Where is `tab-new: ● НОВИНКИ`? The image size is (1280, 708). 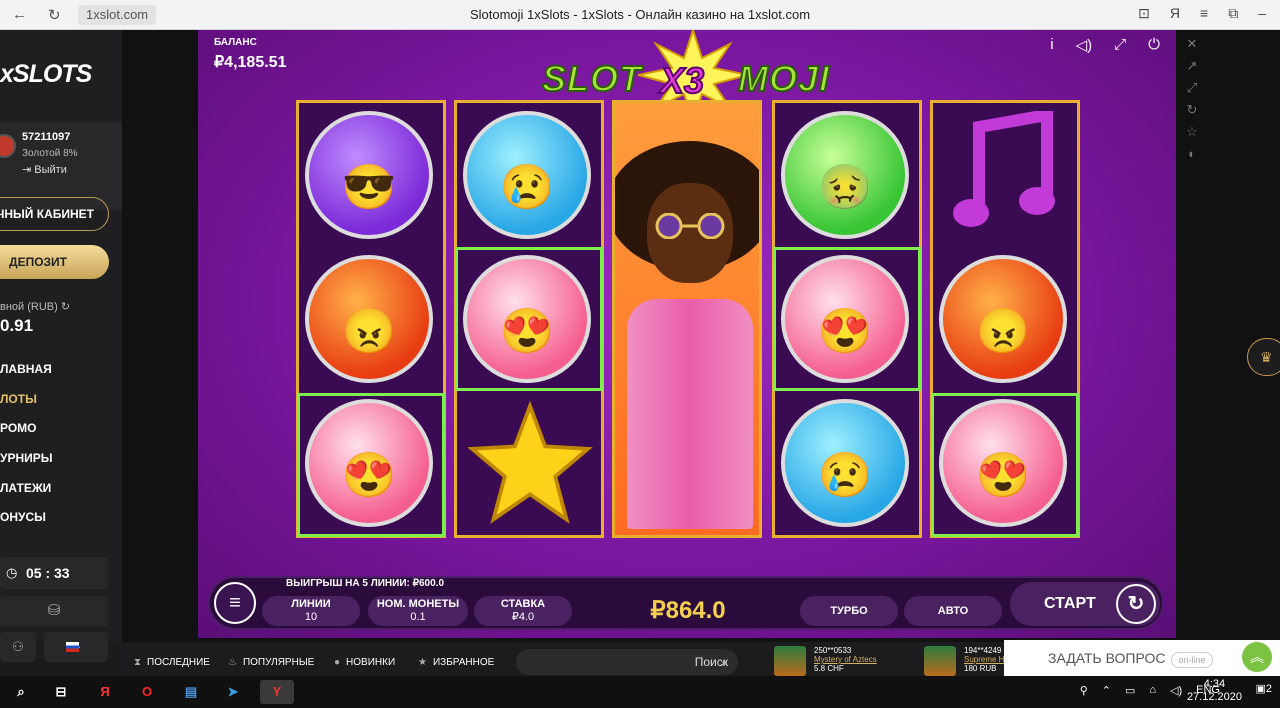
tab-new: ● НОВИНКИ is located at coordinates (364, 662).